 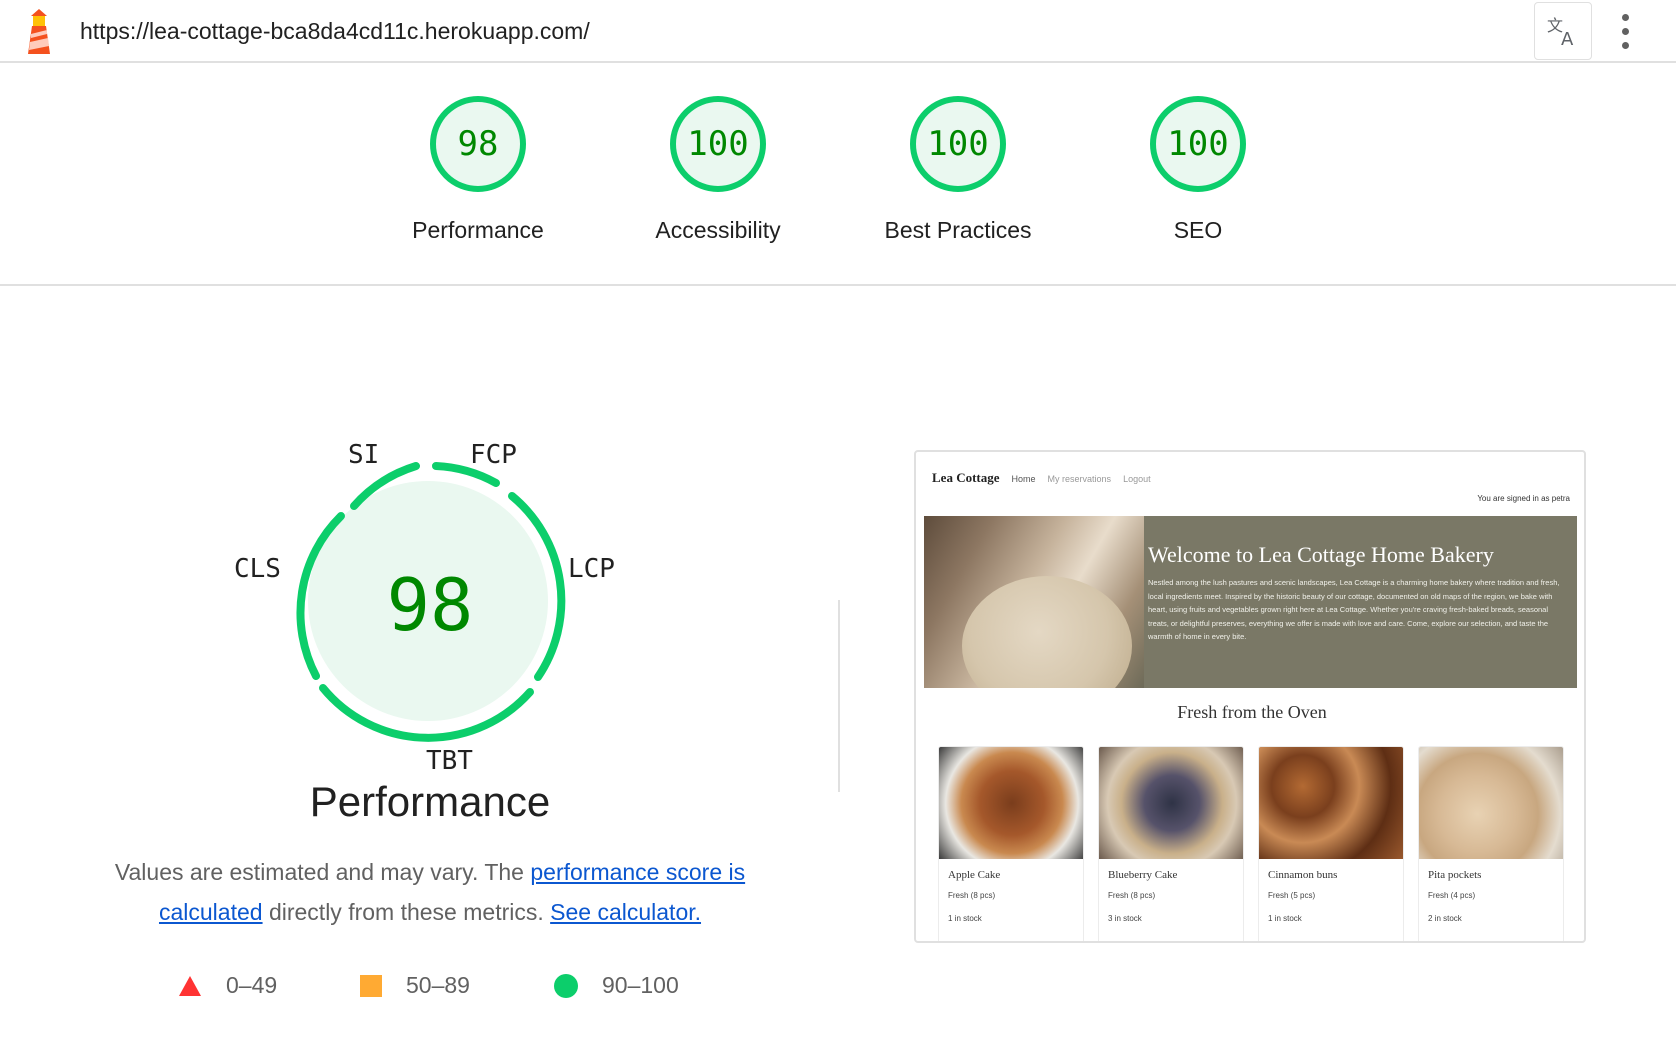 I want to click on product-name: Blueberry Cake, so click(x=1143, y=875).